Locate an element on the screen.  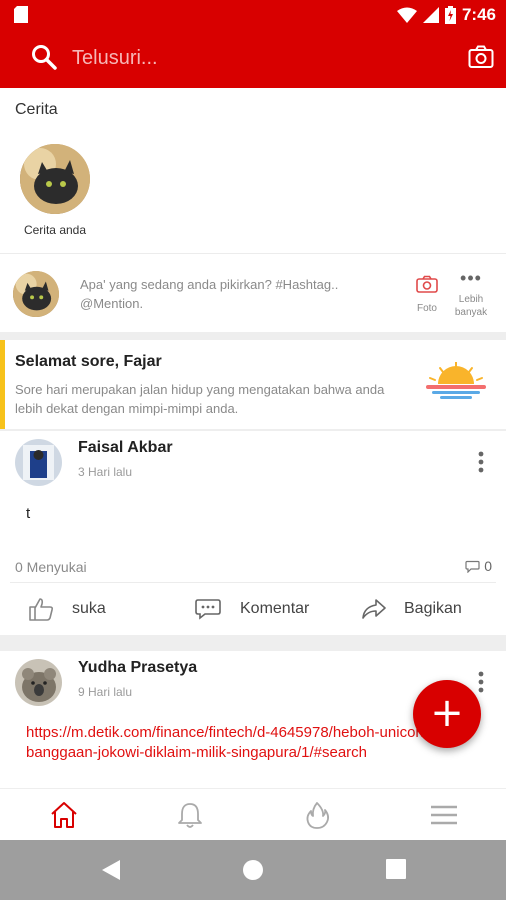
more-options-button: ••• Lebih banyak is located at coordinates (471, 293).